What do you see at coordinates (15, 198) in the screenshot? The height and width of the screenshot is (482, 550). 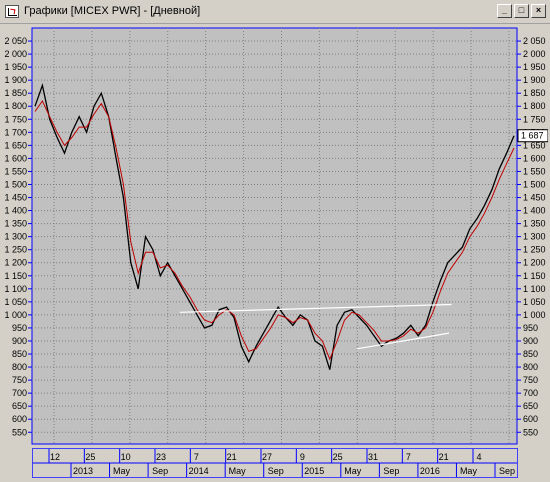 I see `y-tick-label-left: 1 450` at bounding box center [15, 198].